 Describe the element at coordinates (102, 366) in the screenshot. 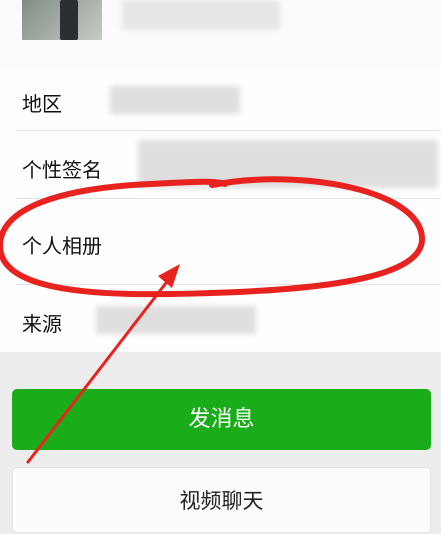

I see `annotation-arrow-line` at that location.